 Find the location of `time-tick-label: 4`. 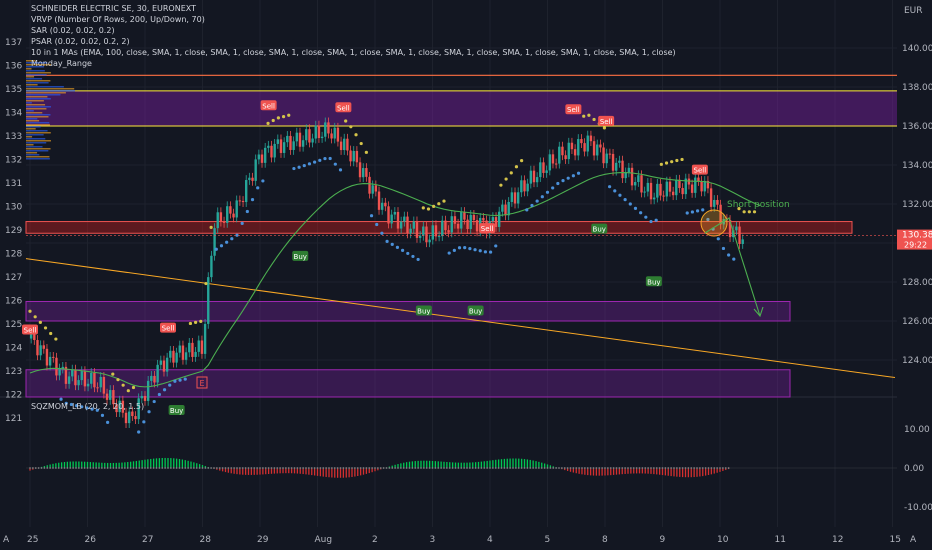

time-tick-label: 4 is located at coordinates (490, 540).